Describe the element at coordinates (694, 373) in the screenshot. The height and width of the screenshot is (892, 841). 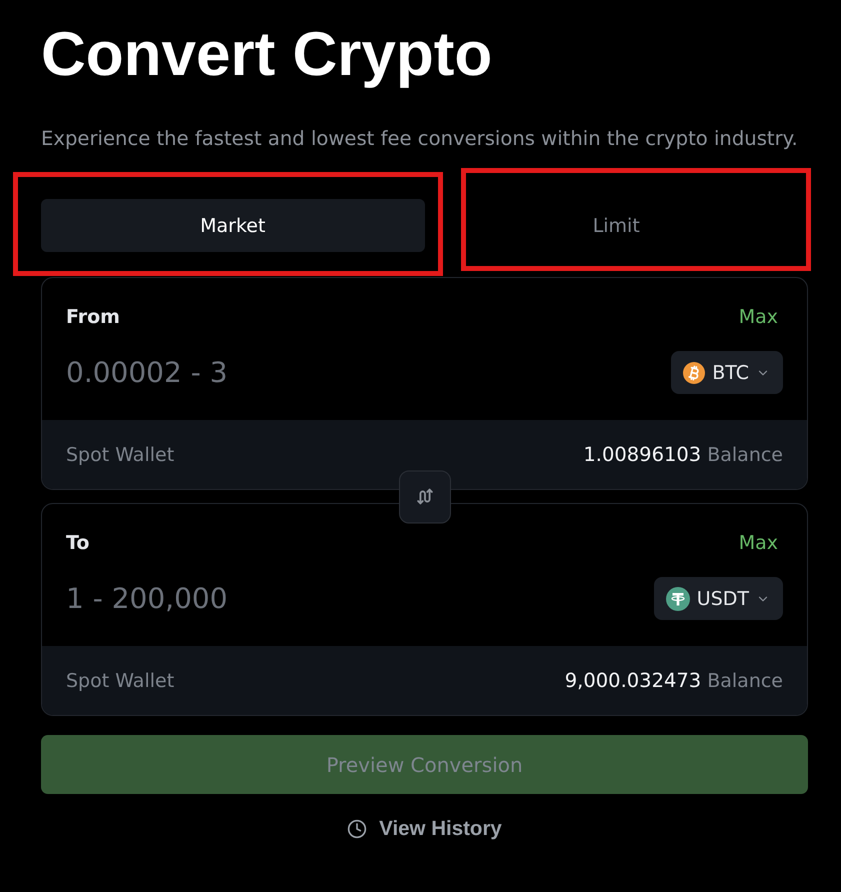
I see `bitcoin-coin-icon` at that location.